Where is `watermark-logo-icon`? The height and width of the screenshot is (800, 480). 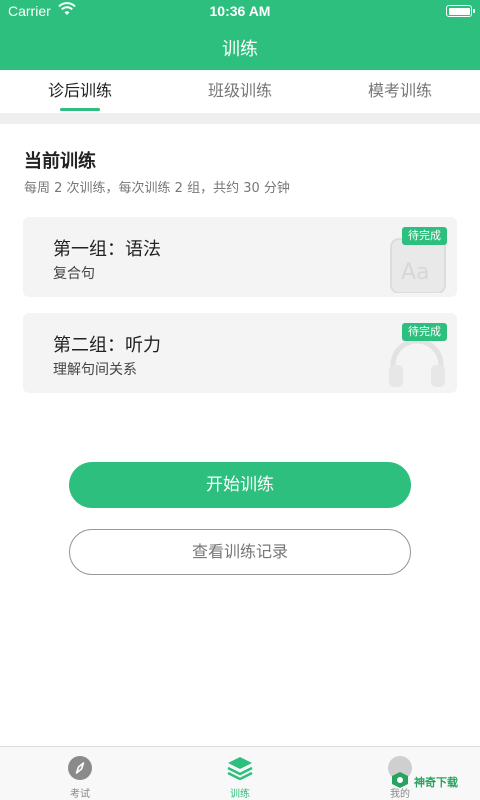
watermark-logo-icon is located at coordinates (400, 780).